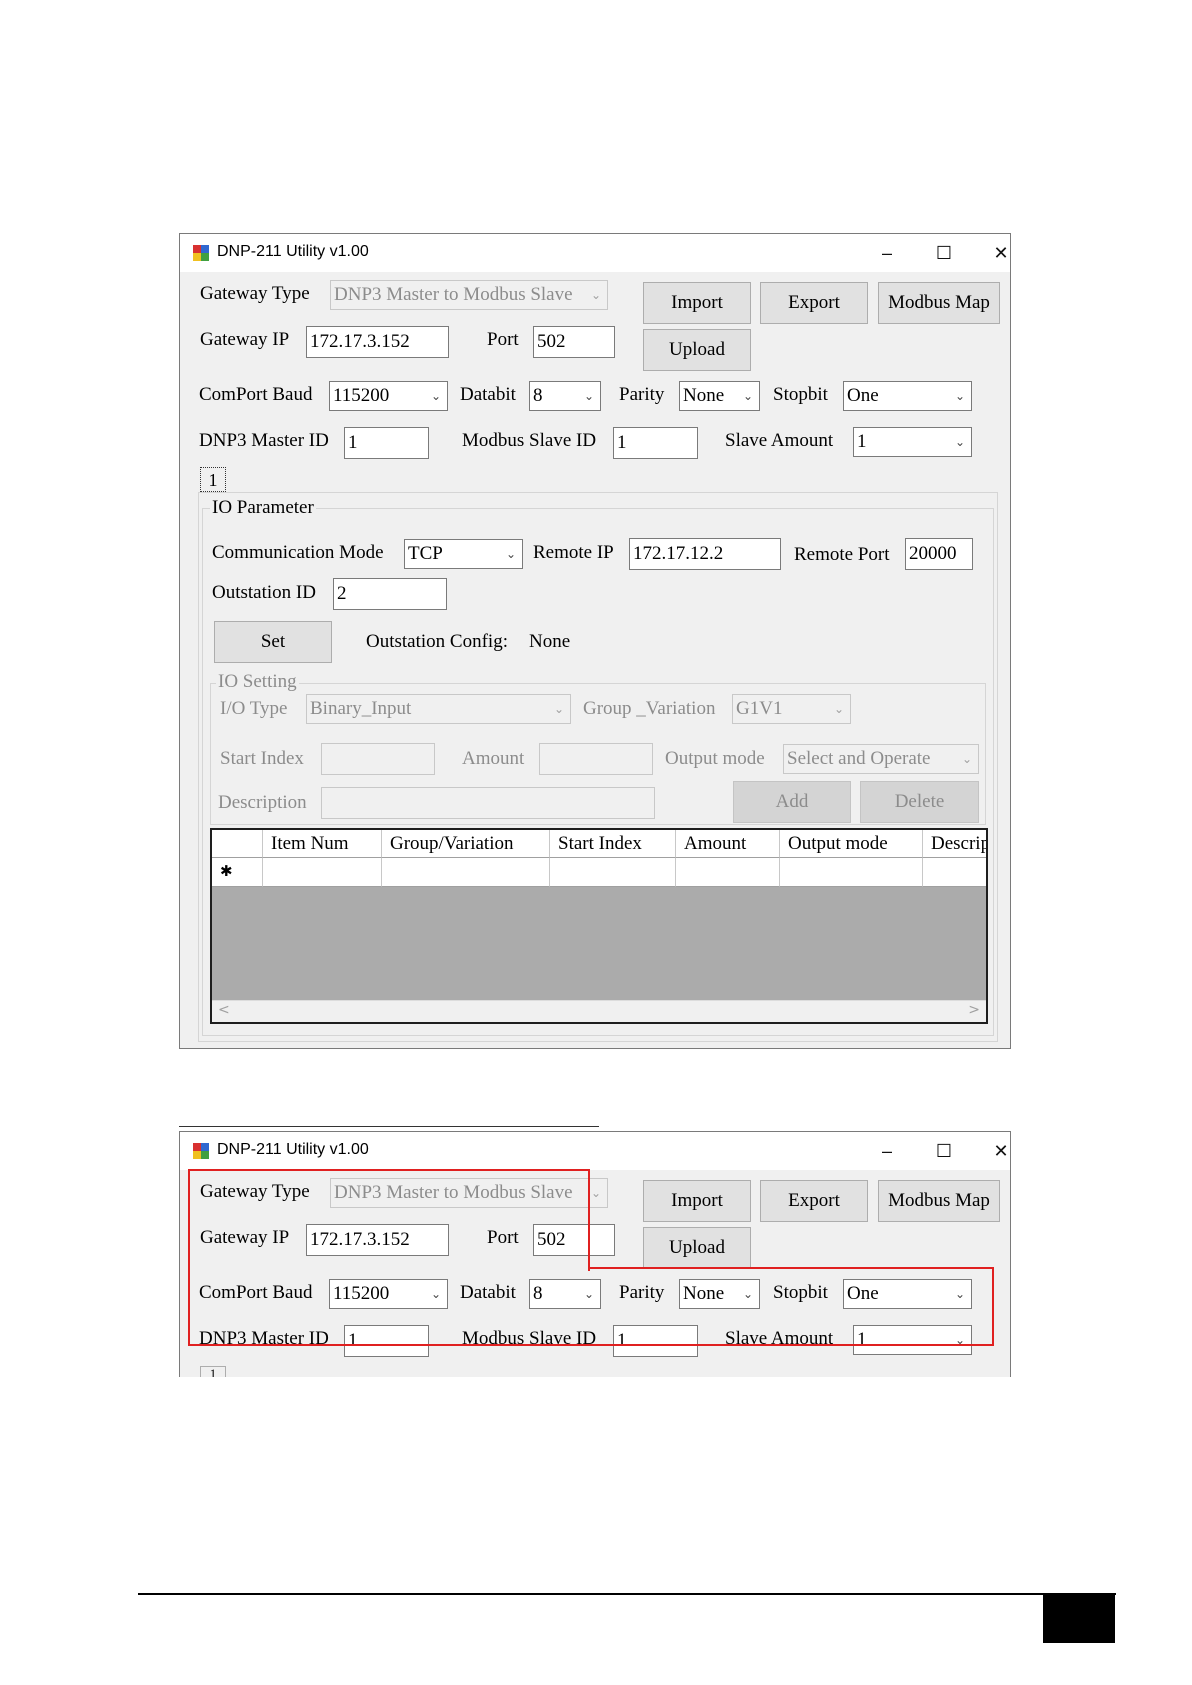  Describe the element at coordinates (378, 759) in the screenshot. I see `start-index-field` at that location.